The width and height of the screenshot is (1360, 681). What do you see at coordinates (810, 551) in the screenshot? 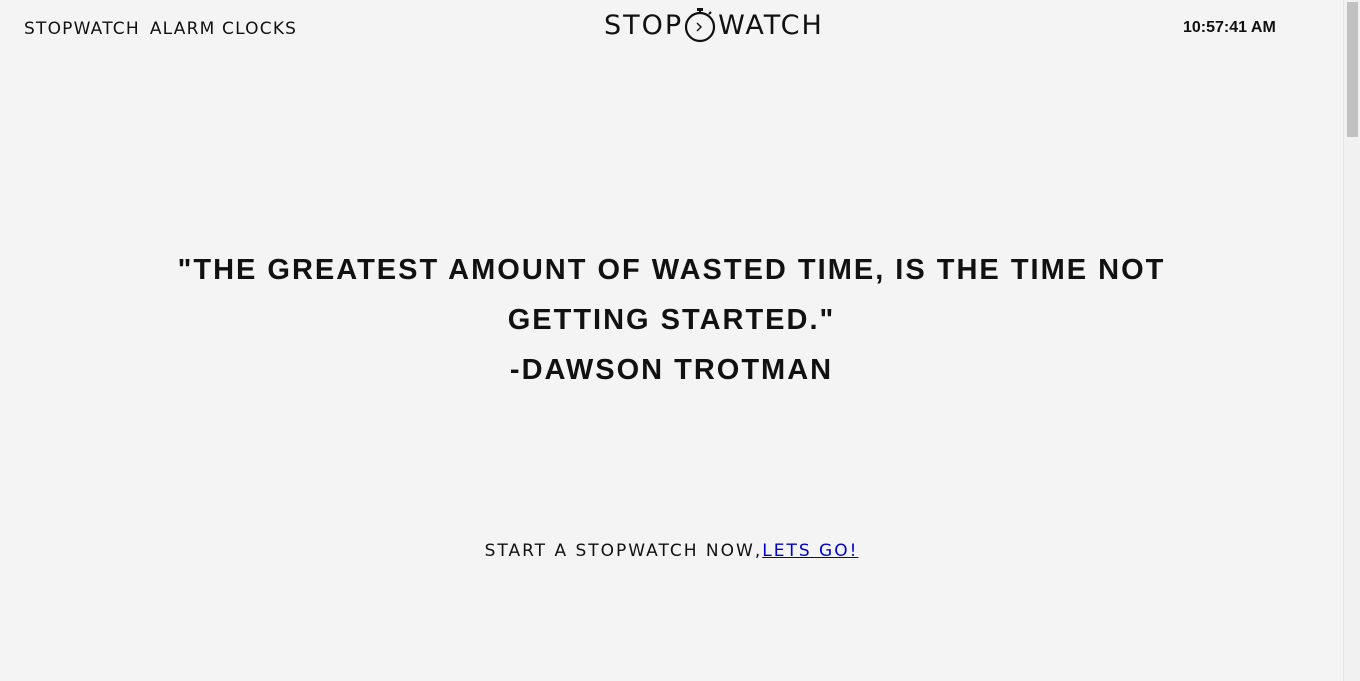
I see `lets-go-link: LETS GO!` at bounding box center [810, 551].